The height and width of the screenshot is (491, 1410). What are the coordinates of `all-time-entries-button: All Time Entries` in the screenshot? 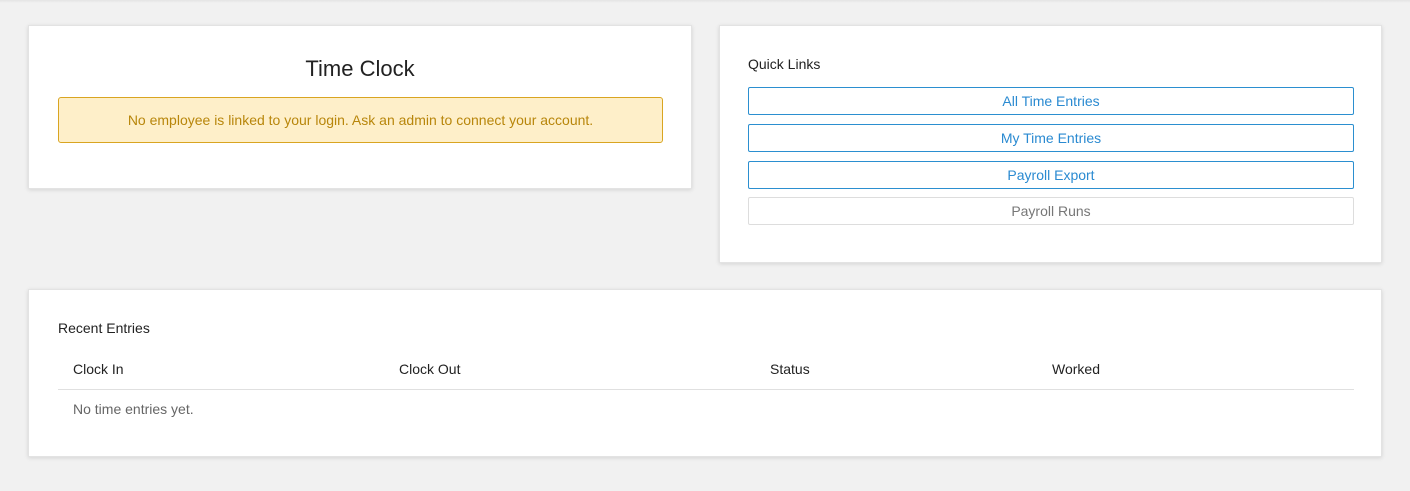 It's located at (1051, 101).